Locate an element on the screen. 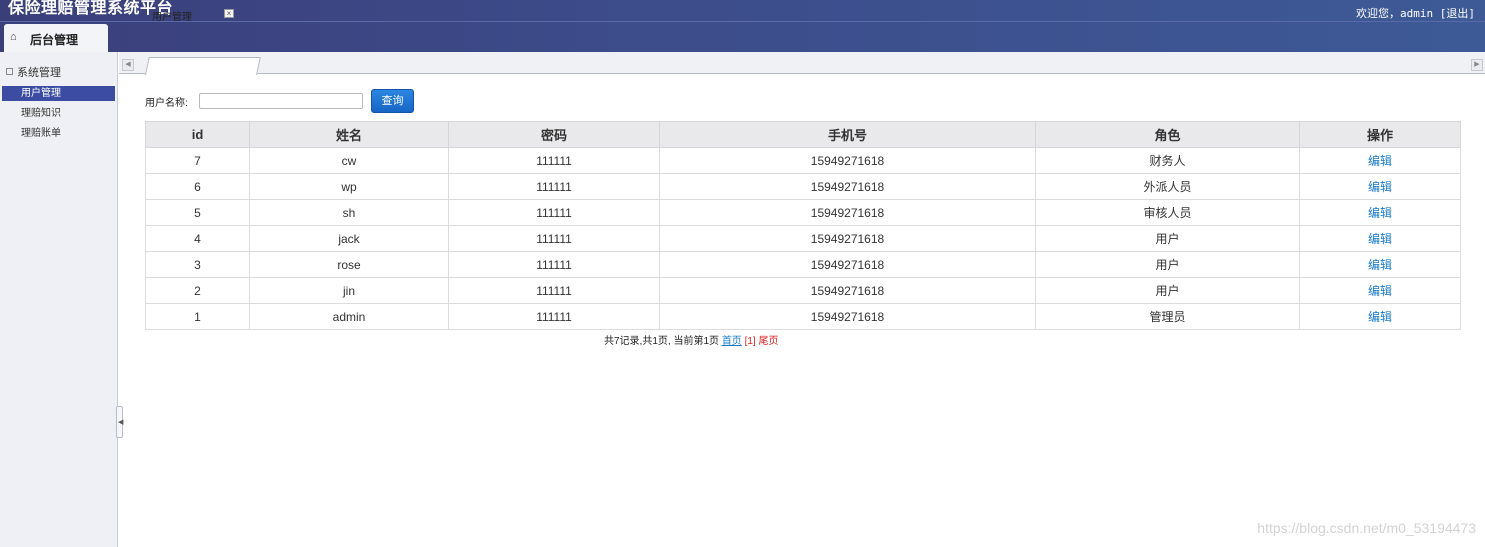 This screenshot has width=1485, height=547. cell-role: 审核人员 is located at coordinates (1167, 212).